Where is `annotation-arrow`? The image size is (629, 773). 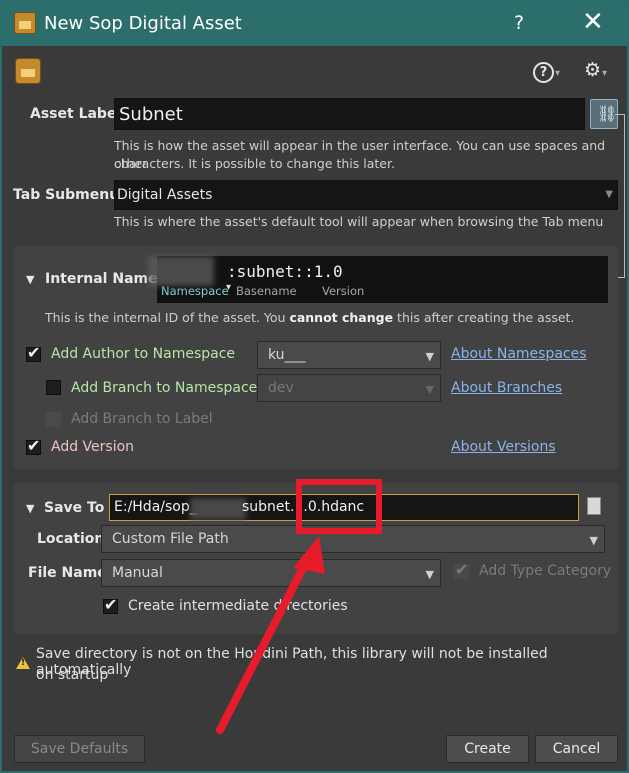 annotation-arrow is located at coordinates (270, 635).